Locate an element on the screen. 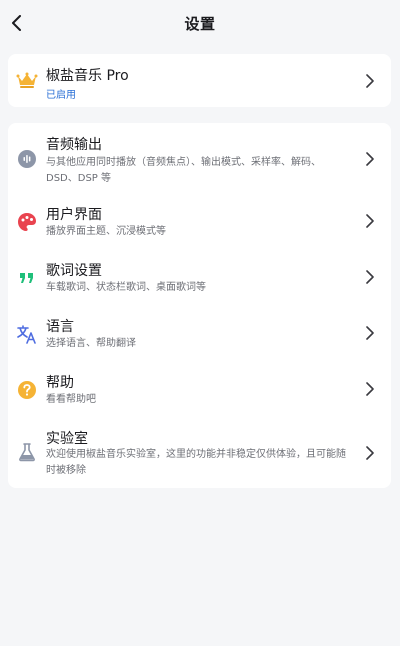 This screenshot has width=400, height=646. pro-status: 已启用 is located at coordinates (61, 95).